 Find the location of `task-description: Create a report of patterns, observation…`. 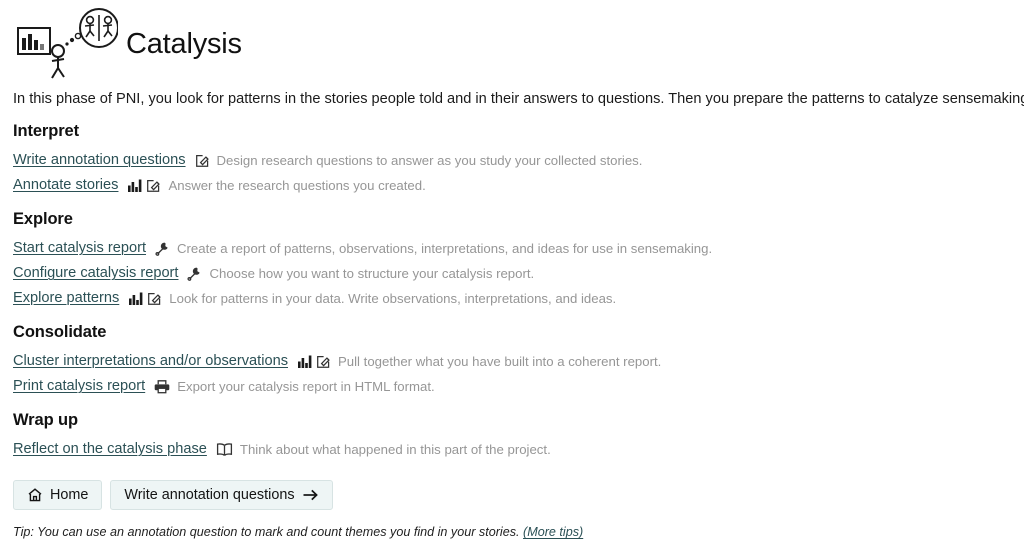

task-description: Create a report of patterns, observation… is located at coordinates (445, 248).